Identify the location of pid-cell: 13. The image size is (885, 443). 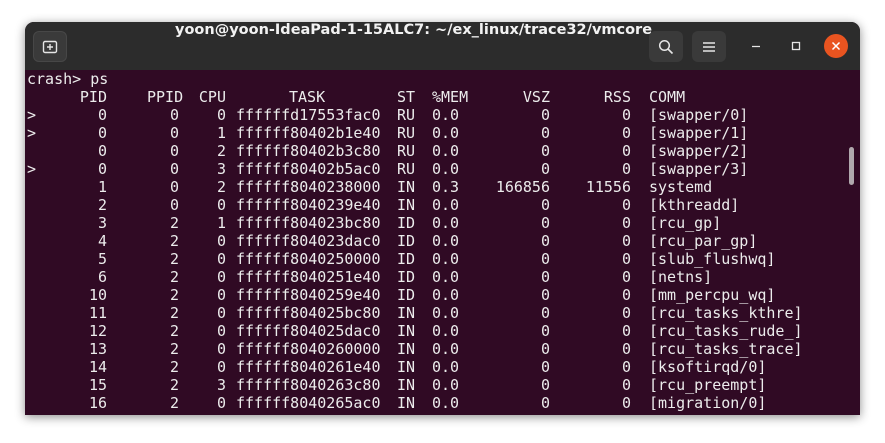
(97, 349).